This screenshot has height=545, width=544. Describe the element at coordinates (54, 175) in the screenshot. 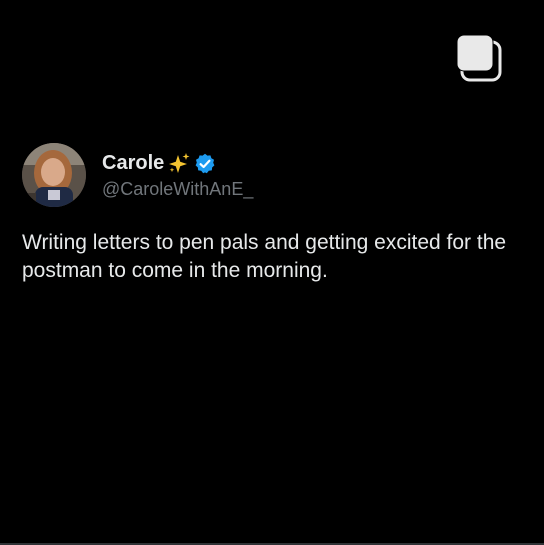

I see `avatar` at that location.